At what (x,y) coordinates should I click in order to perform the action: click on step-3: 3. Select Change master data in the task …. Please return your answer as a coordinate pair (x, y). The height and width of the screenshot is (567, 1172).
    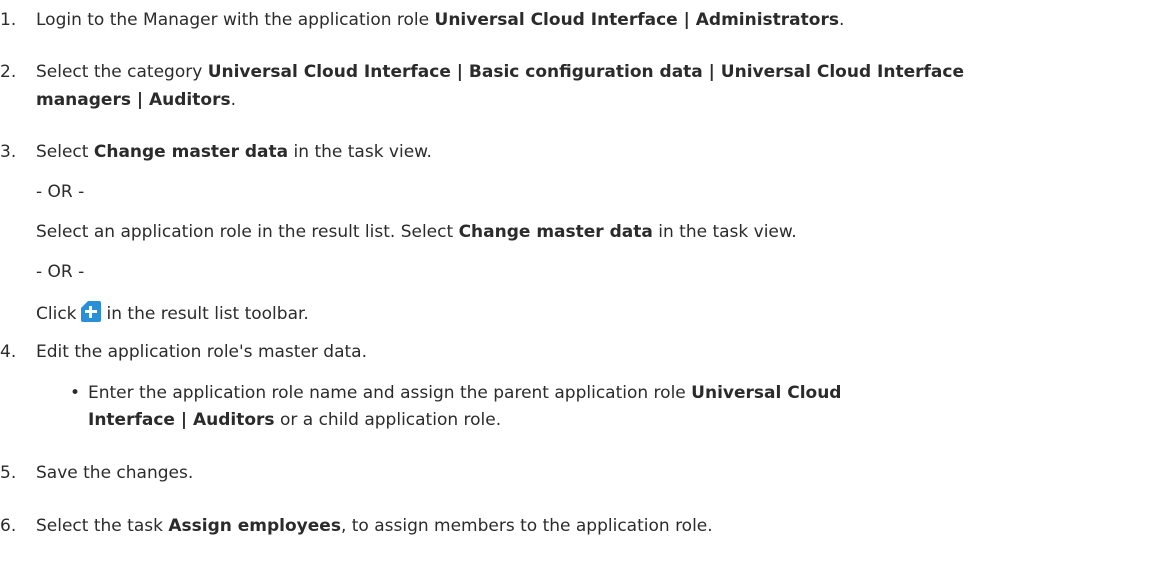
    Looking at the image, I should click on (216, 152).